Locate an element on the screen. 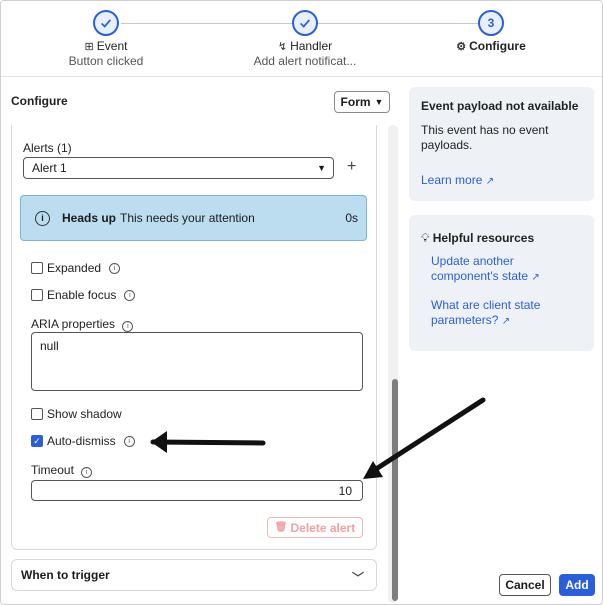  alerts-label: Alerts (1) is located at coordinates (47, 148).